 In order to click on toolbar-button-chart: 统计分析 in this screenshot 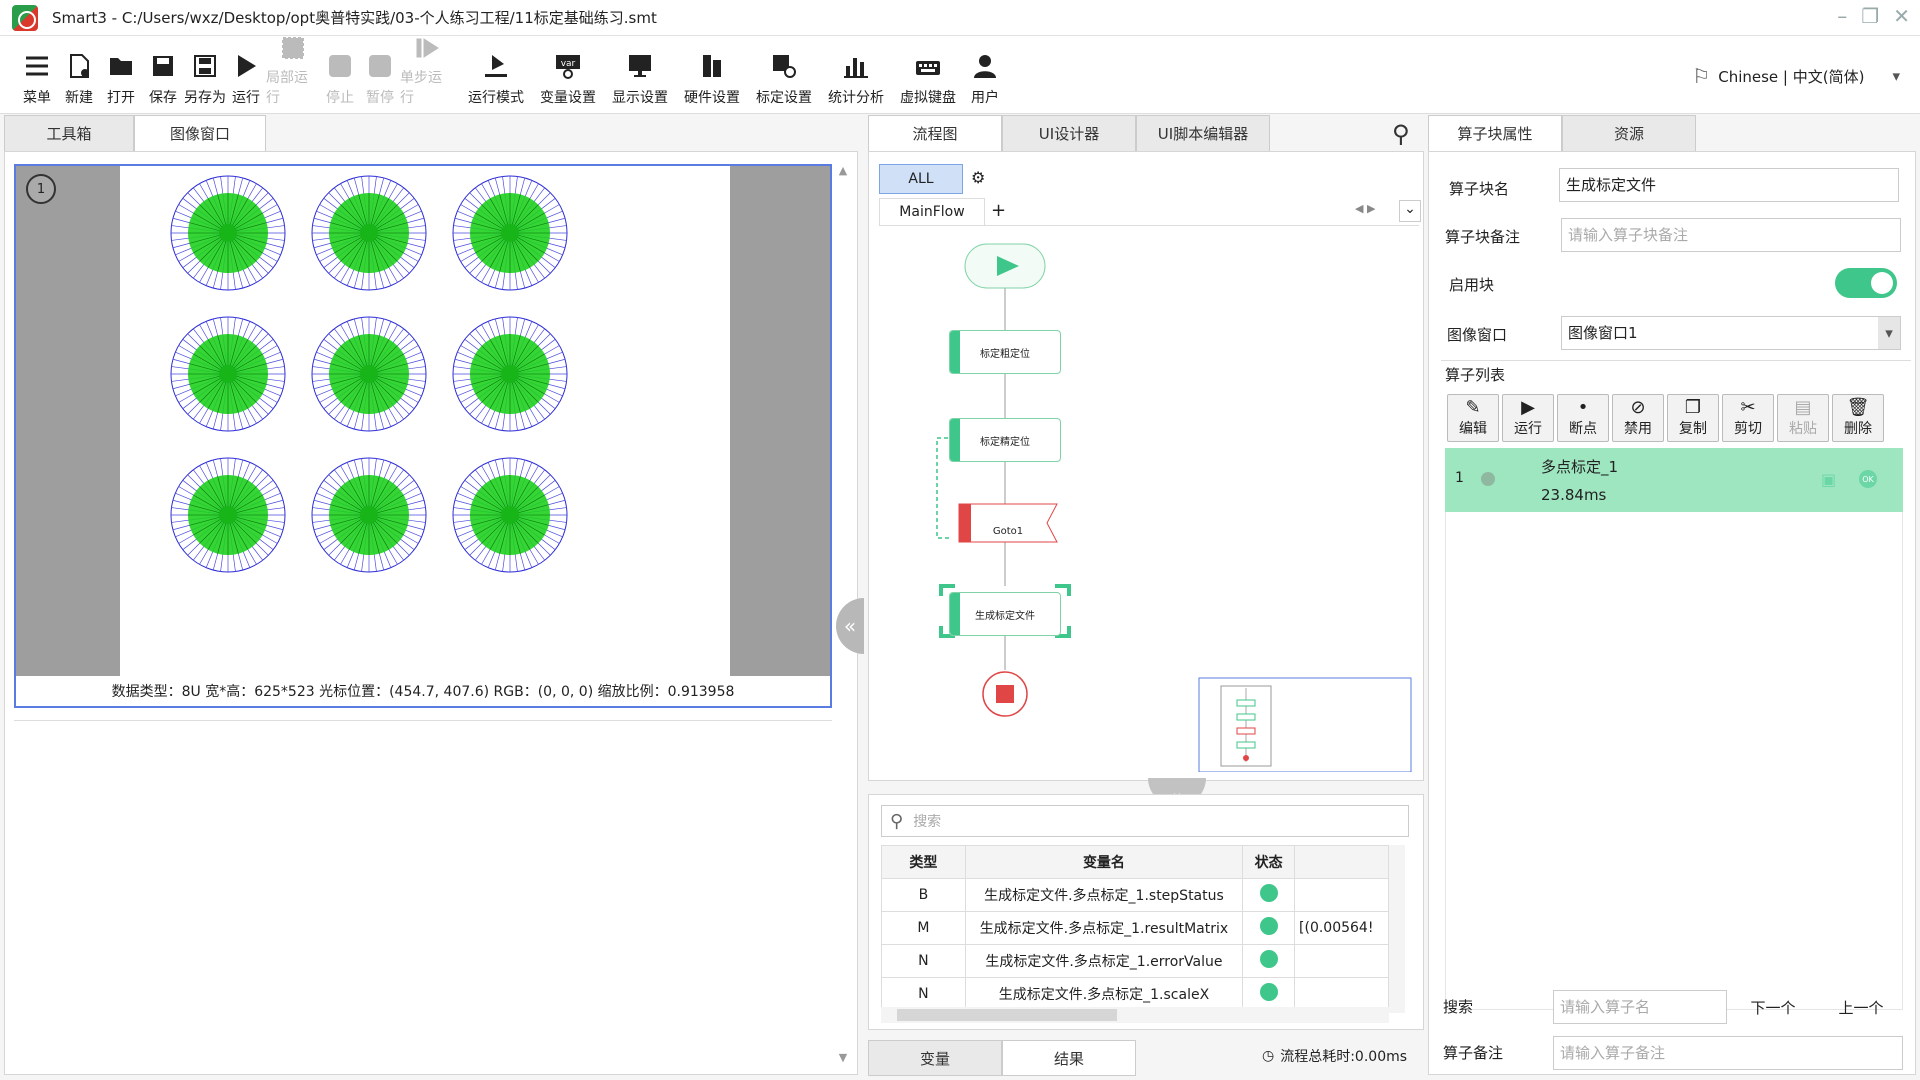, I will do `click(856, 78)`.